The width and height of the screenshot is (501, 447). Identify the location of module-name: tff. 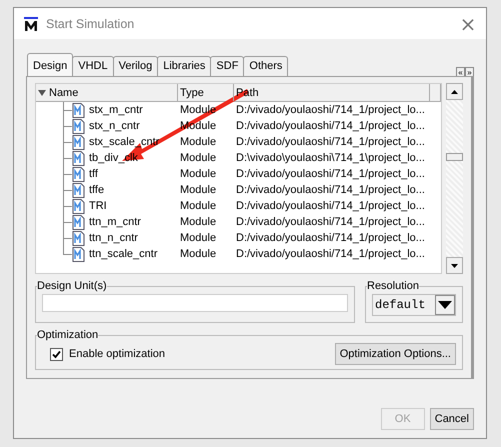
(93, 174).